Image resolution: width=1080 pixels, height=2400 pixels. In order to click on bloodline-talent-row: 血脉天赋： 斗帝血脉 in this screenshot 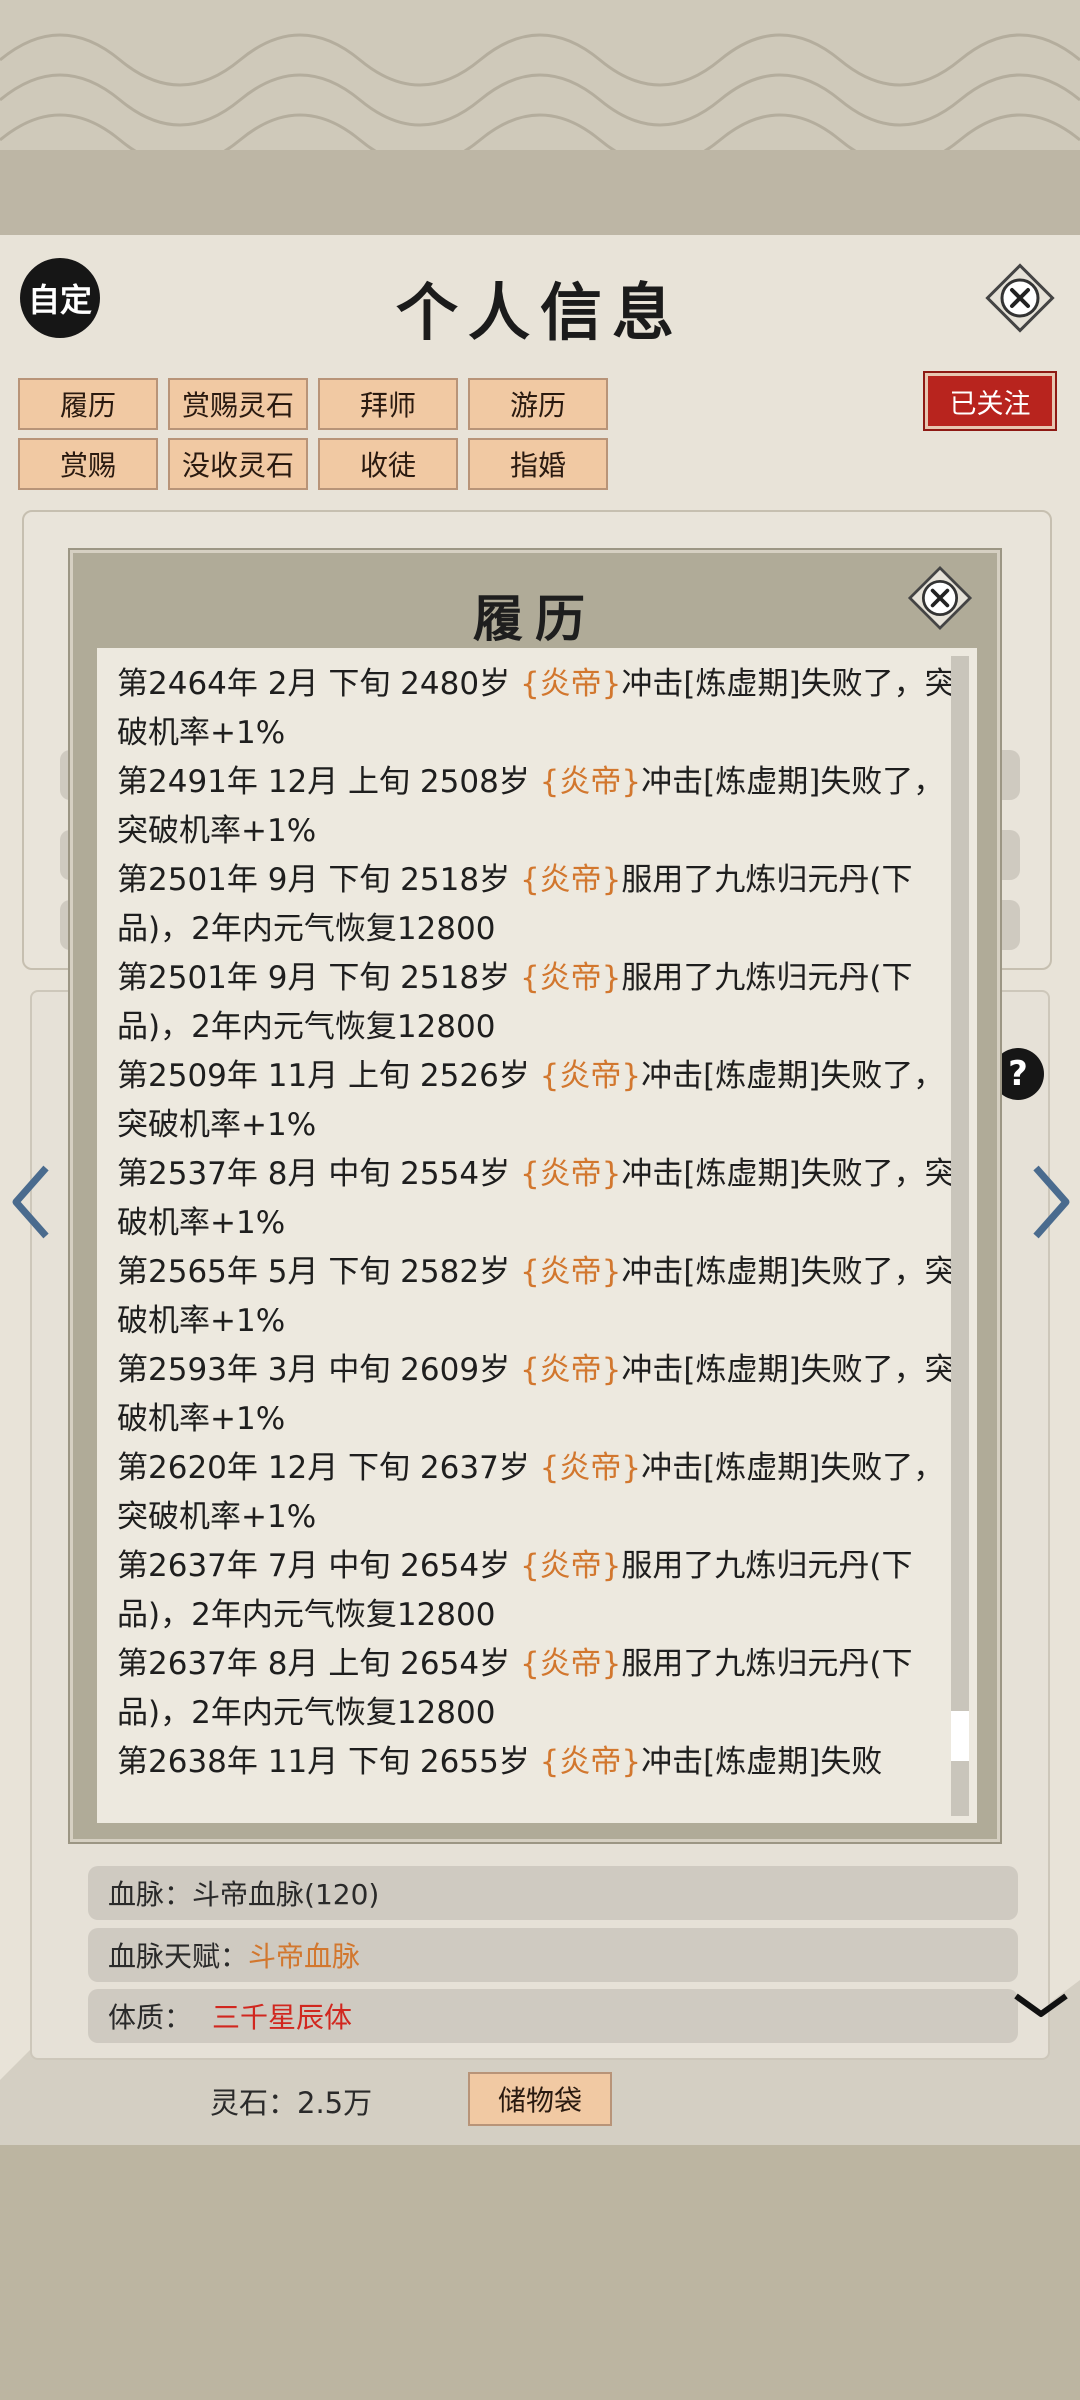, I will do `click(553, 1955)`.